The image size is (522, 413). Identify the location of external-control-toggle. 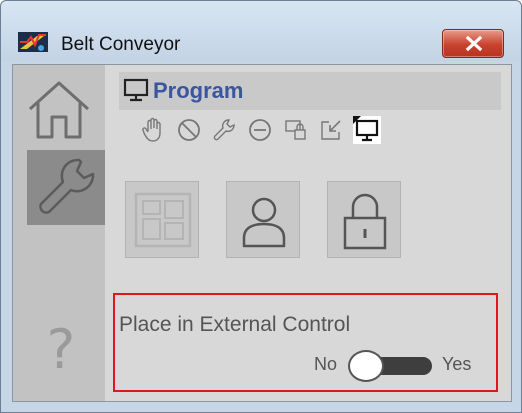
(390, 366).